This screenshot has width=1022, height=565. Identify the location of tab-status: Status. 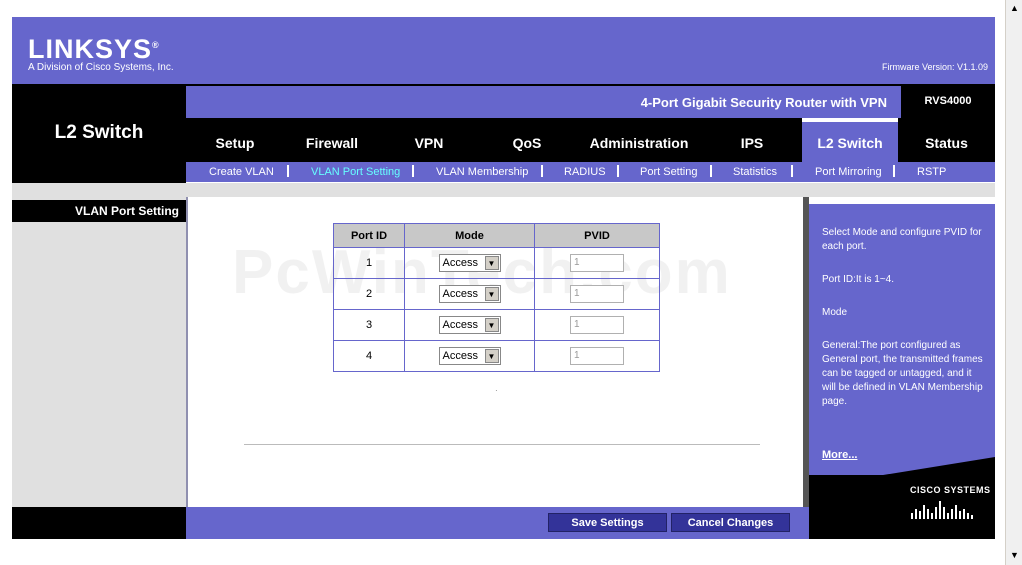
(946, 140).